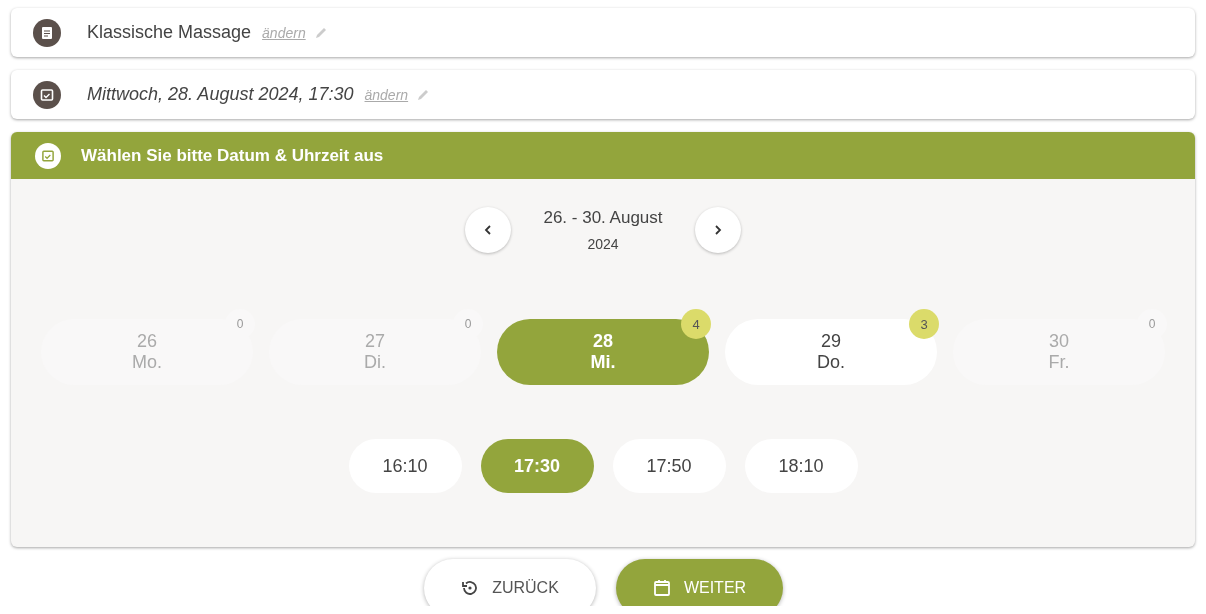 This screenshot has width=1206, height=614. I want to click on slot-count-badge: 4, so click(696, 324).